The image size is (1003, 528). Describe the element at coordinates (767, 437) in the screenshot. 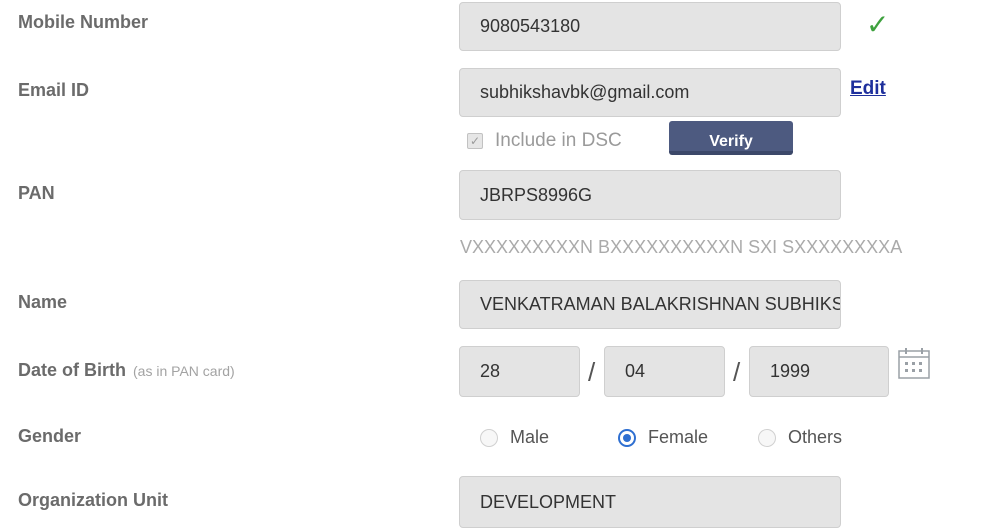

I see `gender-radio-others` at that location.